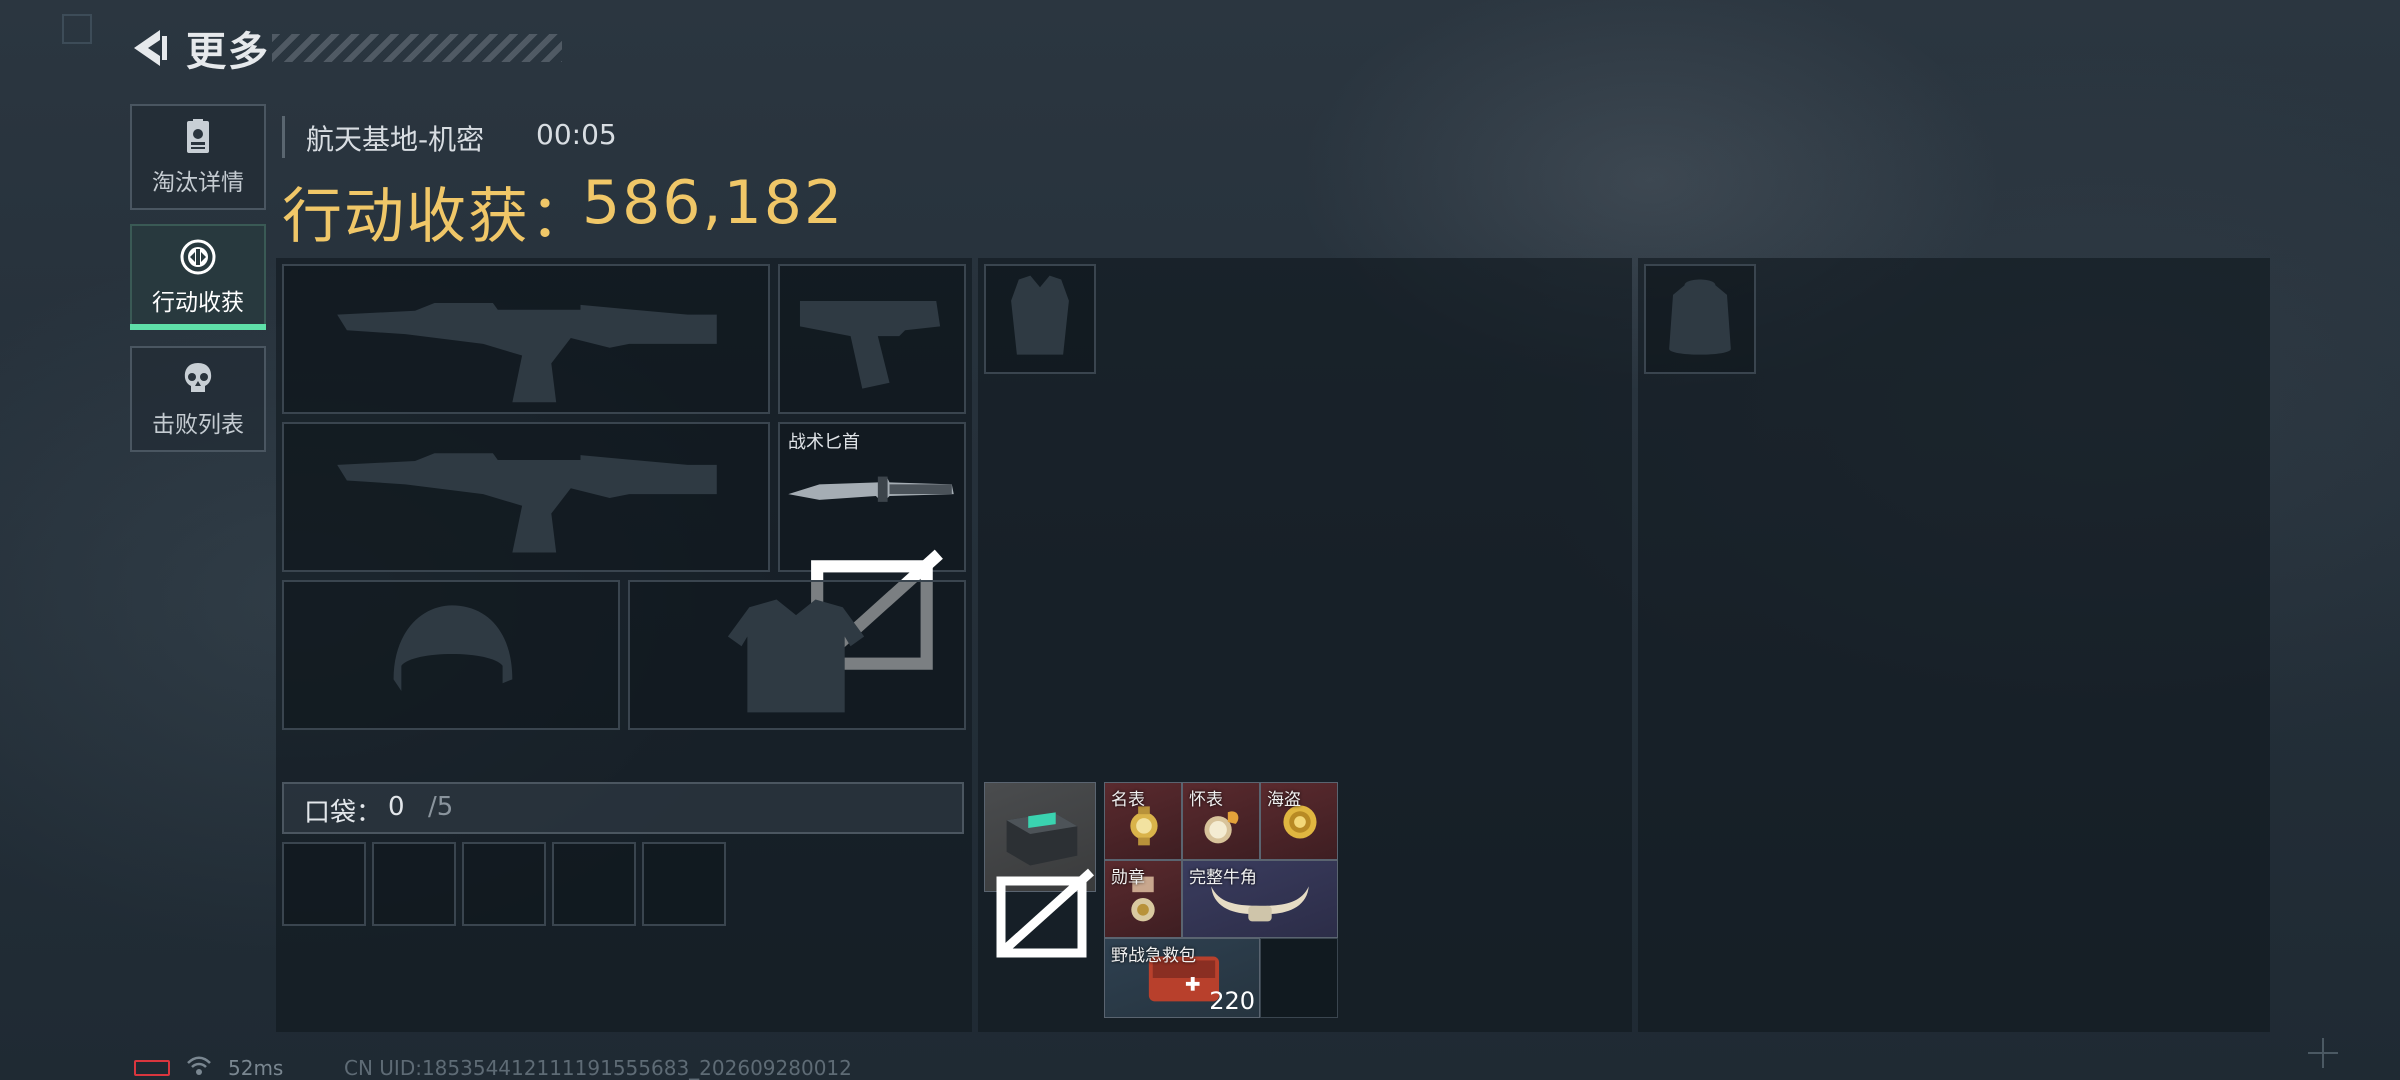 The image size is (2400, 1080). What do you see at coordinates (198, 377) in the screenshot?
I see `skull-icon` at bounding box center [198, 377].